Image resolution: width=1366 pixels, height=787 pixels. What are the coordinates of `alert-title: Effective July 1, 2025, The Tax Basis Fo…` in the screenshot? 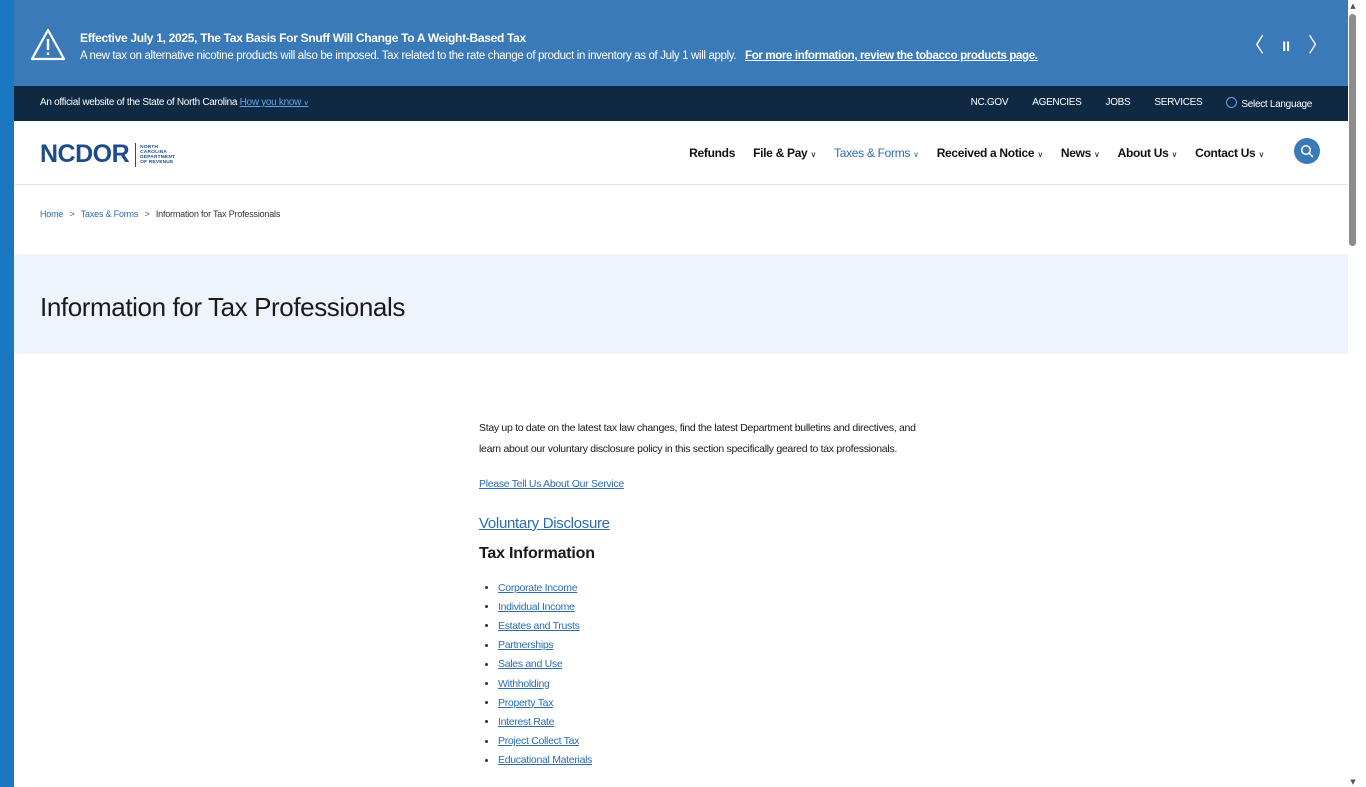 It's located at (303, 38).